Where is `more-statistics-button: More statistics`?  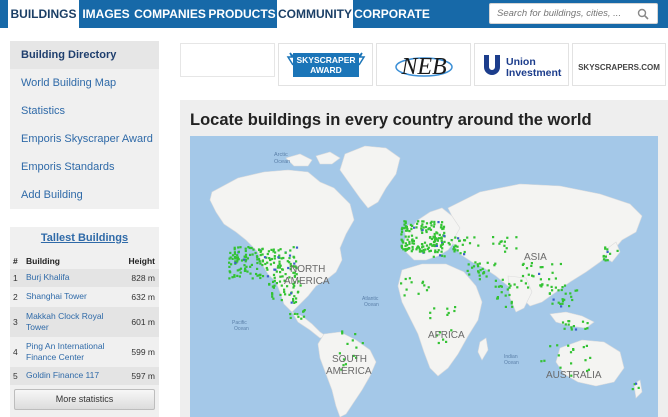
more-statistics-button: More statistics is located at coordinates (84, 399).